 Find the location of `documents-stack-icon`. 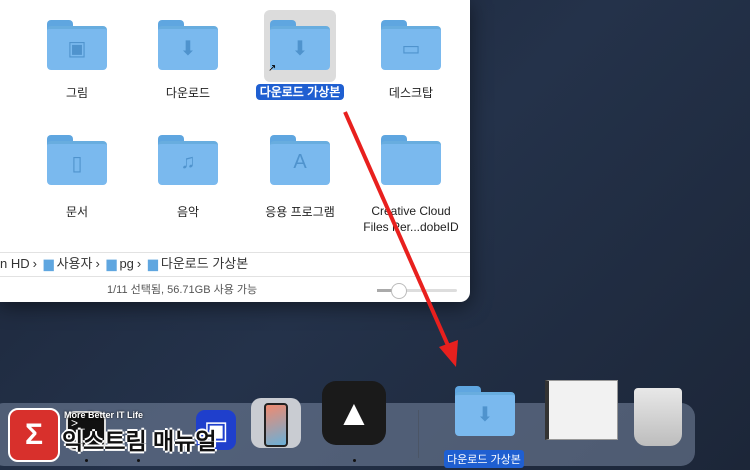

documents-stack-icon is located at coordinates (581, 410).